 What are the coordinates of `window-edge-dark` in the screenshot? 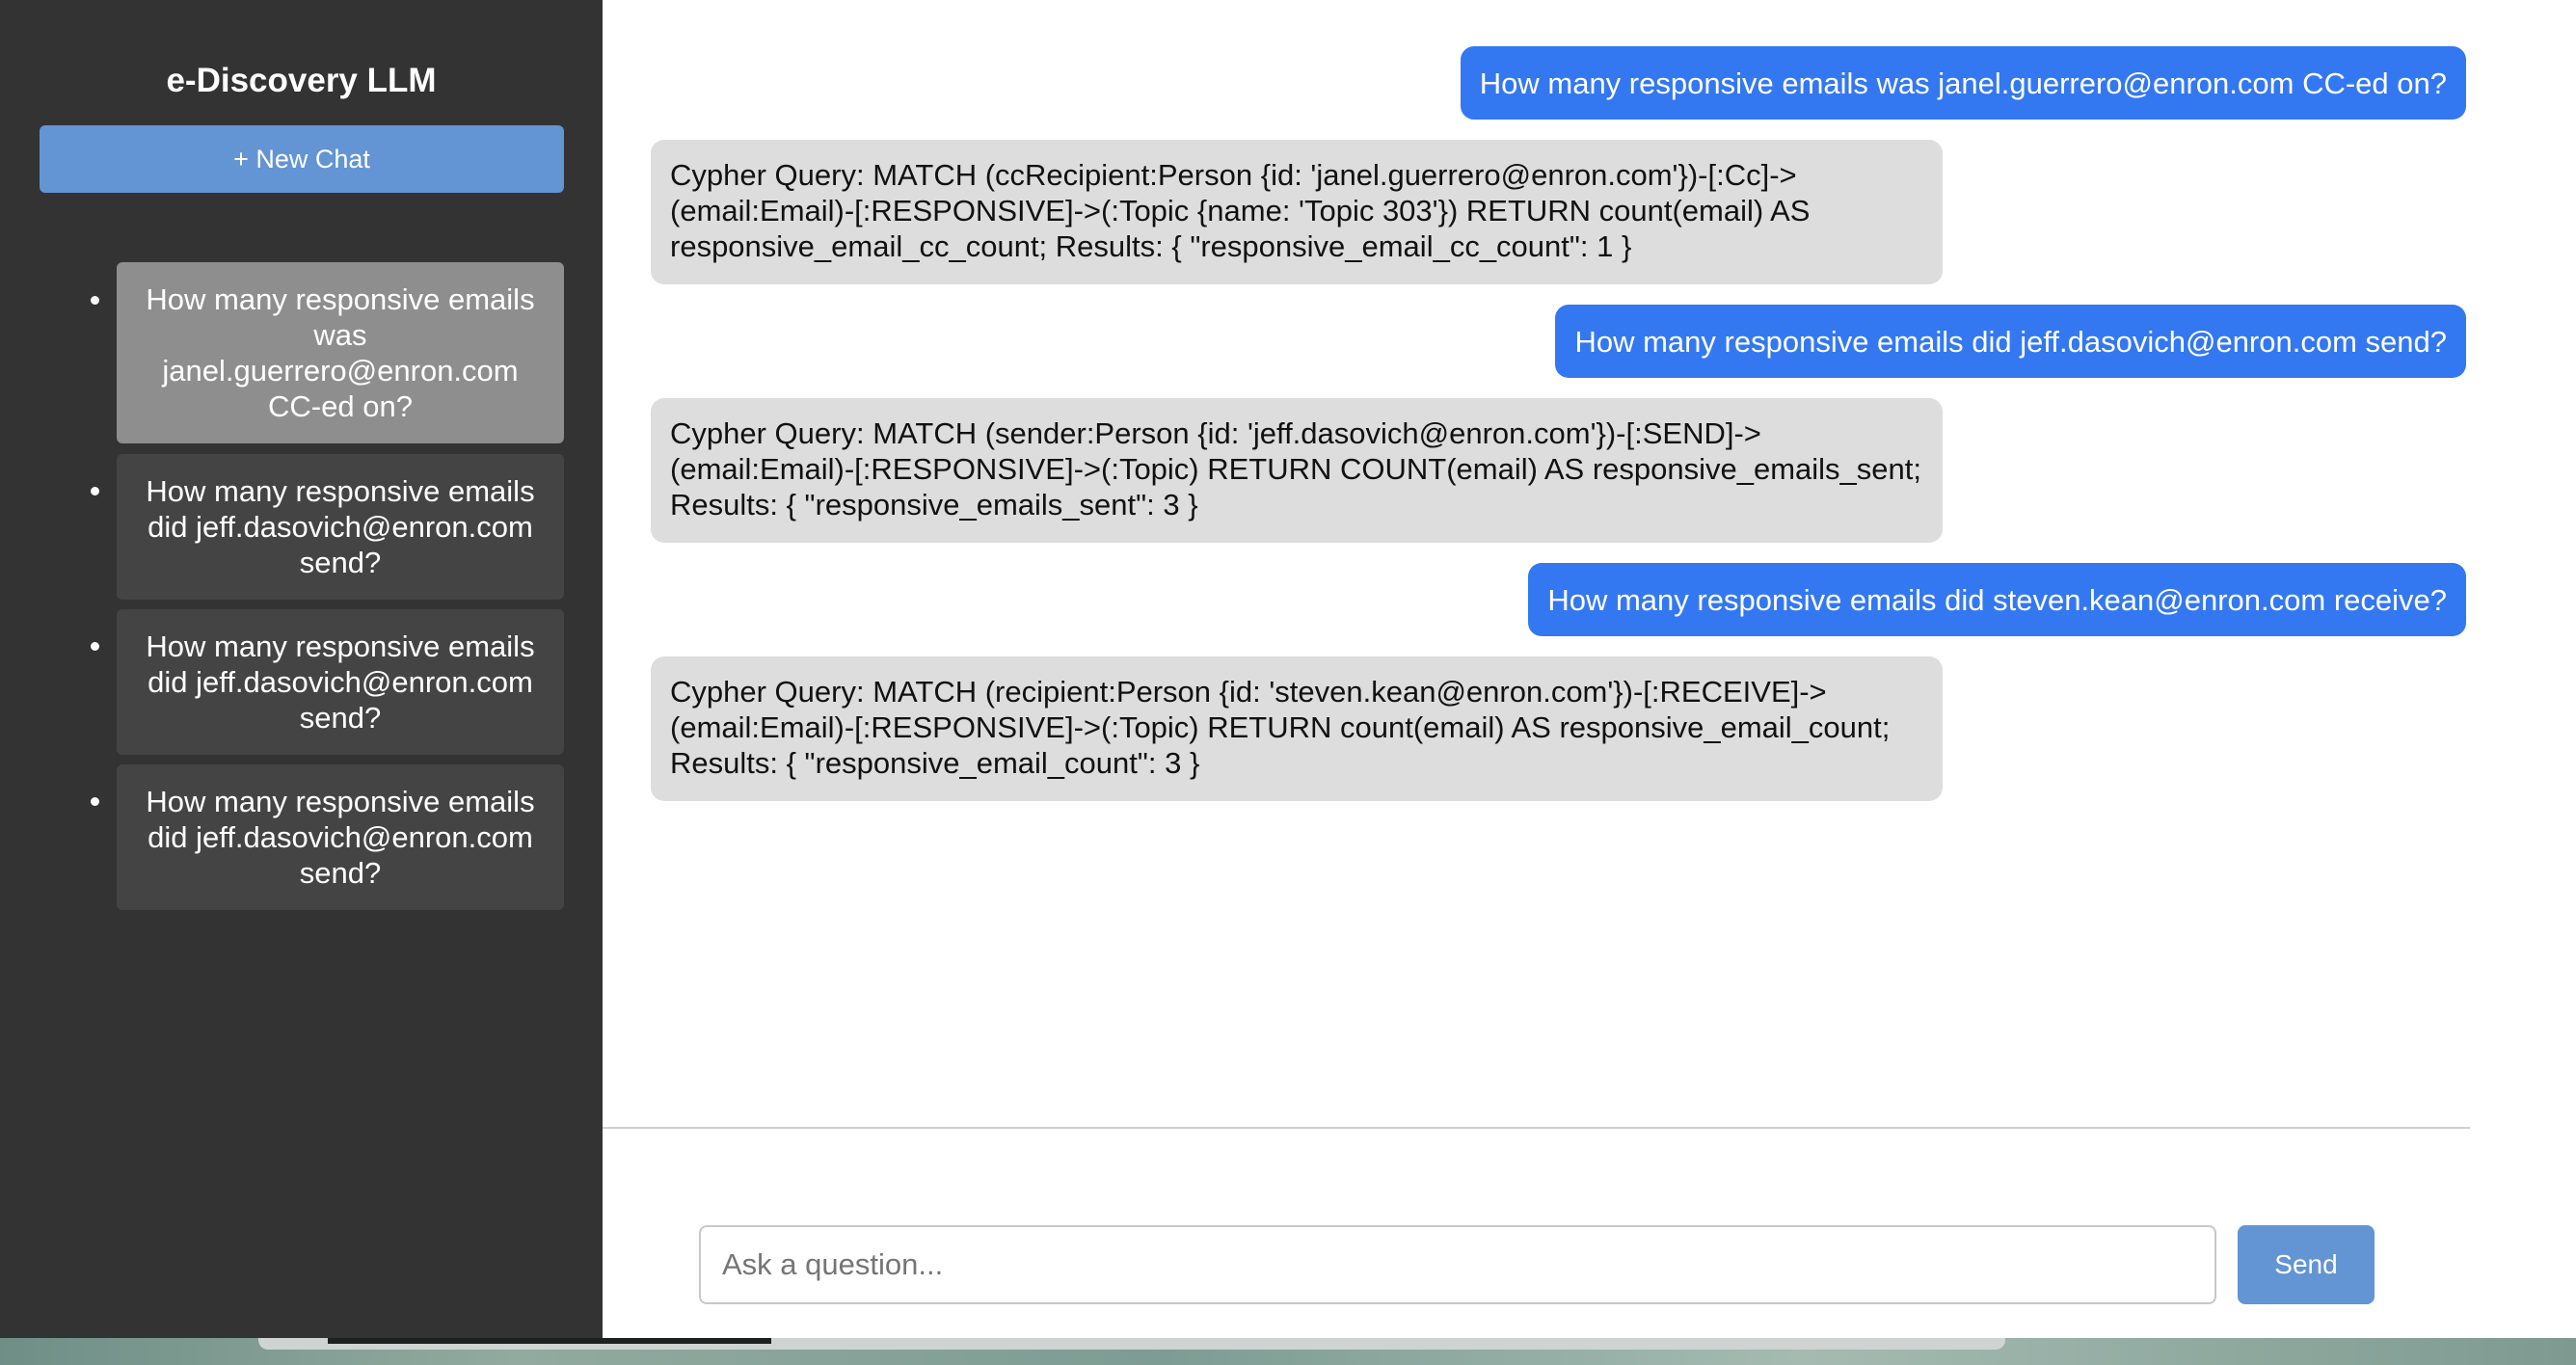 It's located at (550, 1341).